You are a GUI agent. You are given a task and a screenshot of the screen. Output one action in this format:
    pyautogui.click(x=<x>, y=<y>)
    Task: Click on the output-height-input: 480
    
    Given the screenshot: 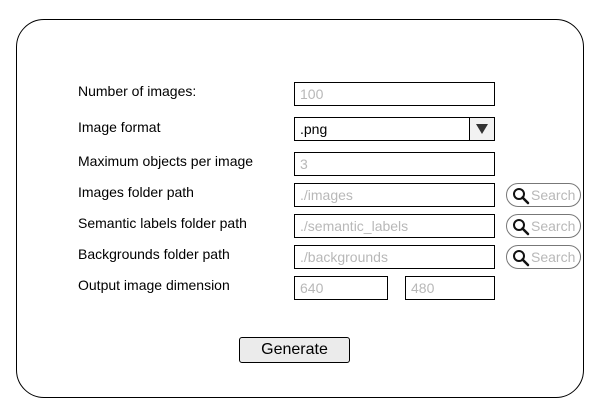 What is the action you would take?
    pyautogui.click(x=450, y=288)
    